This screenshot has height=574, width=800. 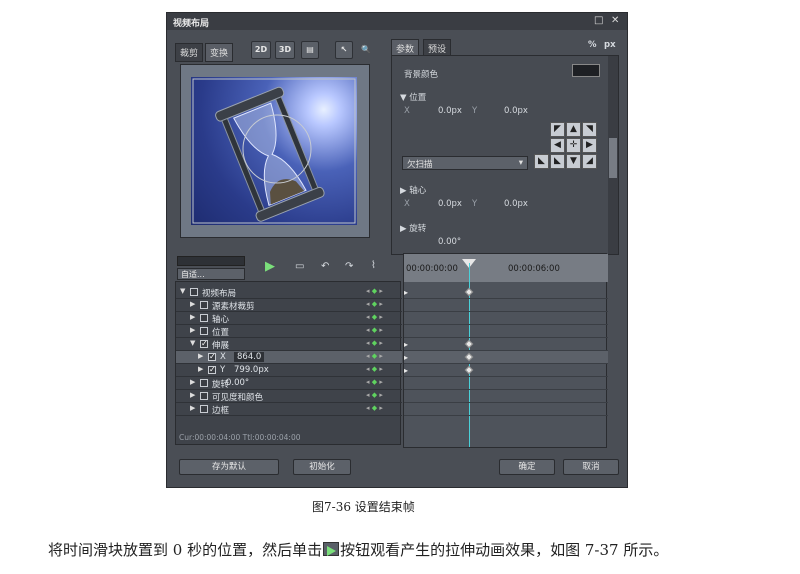 What do you see at coordinates (366, 50) in the screenshot?
I see `zoom-icon: 🔍` at bounding box center [366, 50].